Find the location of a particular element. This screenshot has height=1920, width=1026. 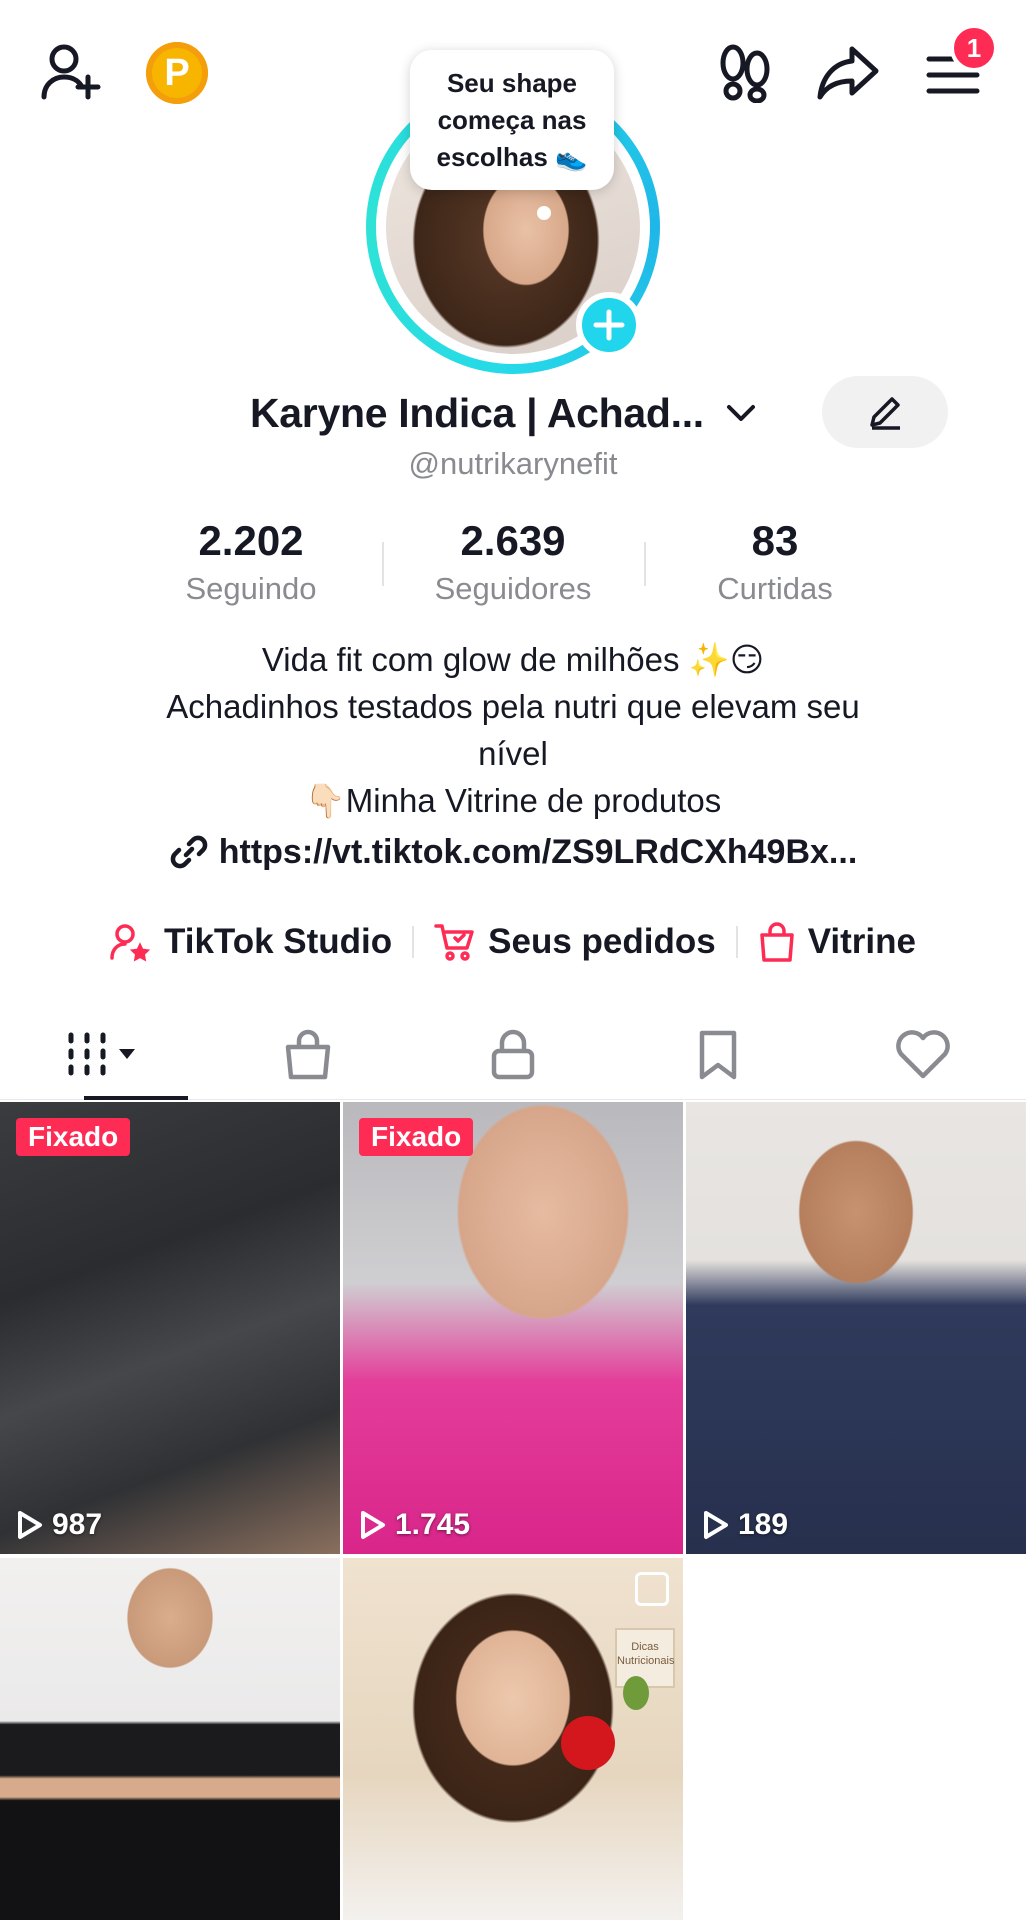

cart-icon is located at coordinates (454, 942).